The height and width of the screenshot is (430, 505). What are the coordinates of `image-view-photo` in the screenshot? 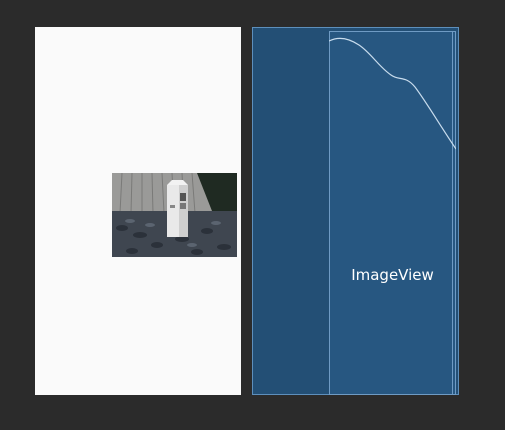 It's located at (174, 215).